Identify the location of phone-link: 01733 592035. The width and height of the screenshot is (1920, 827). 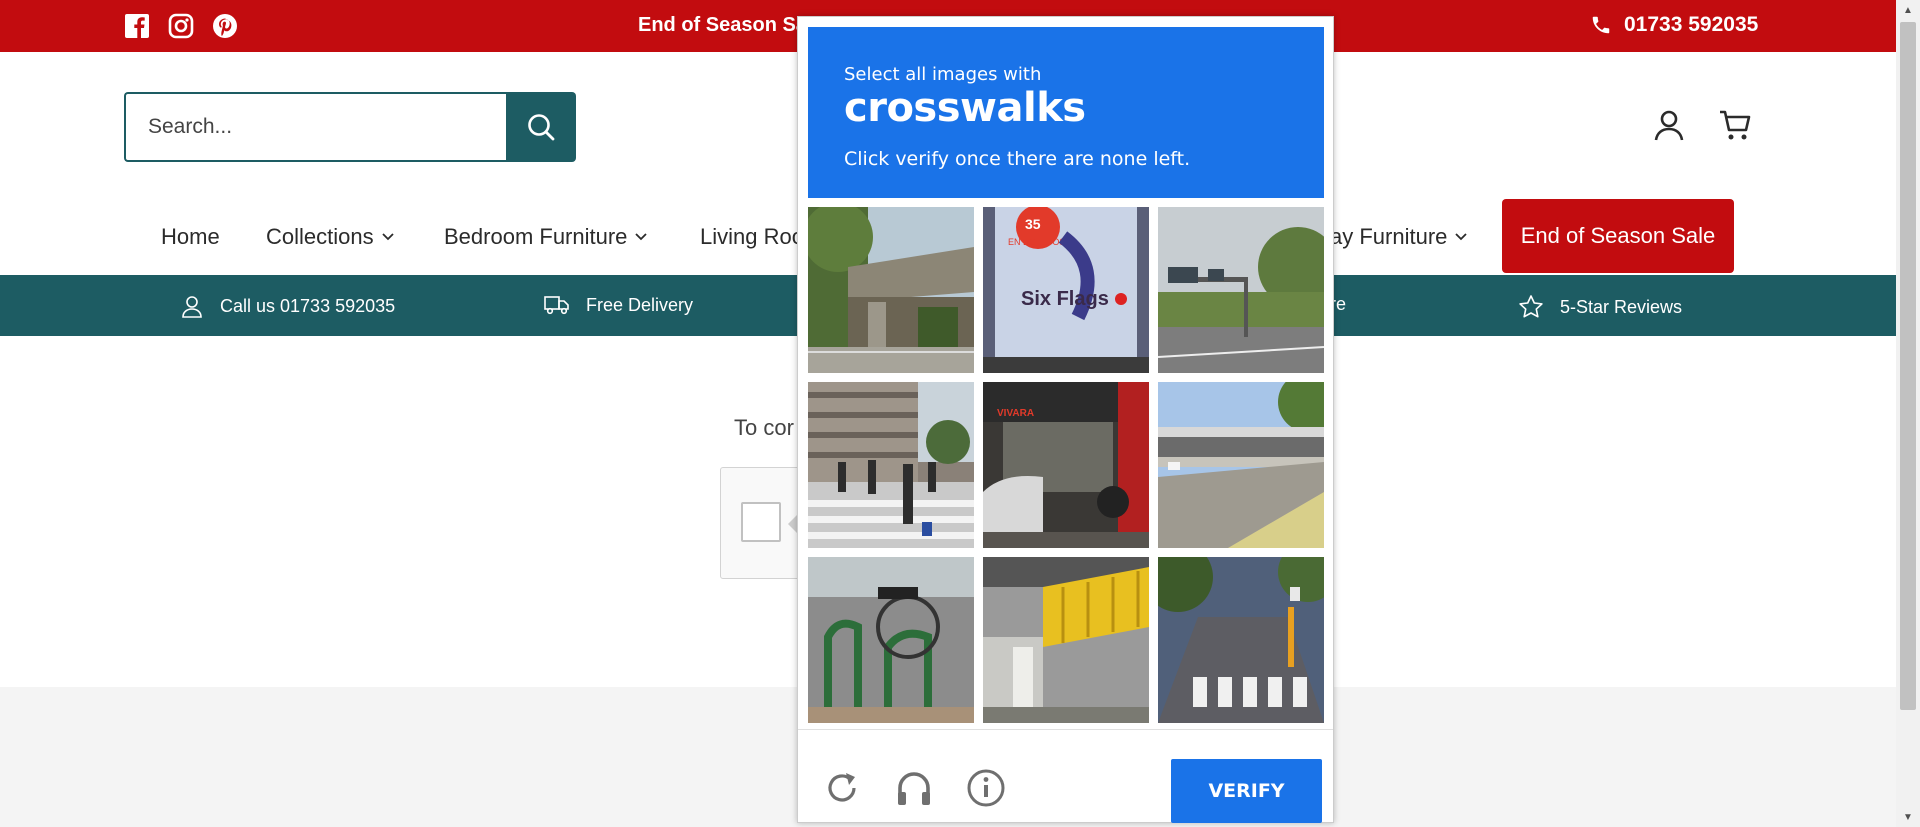
(1674, 25).